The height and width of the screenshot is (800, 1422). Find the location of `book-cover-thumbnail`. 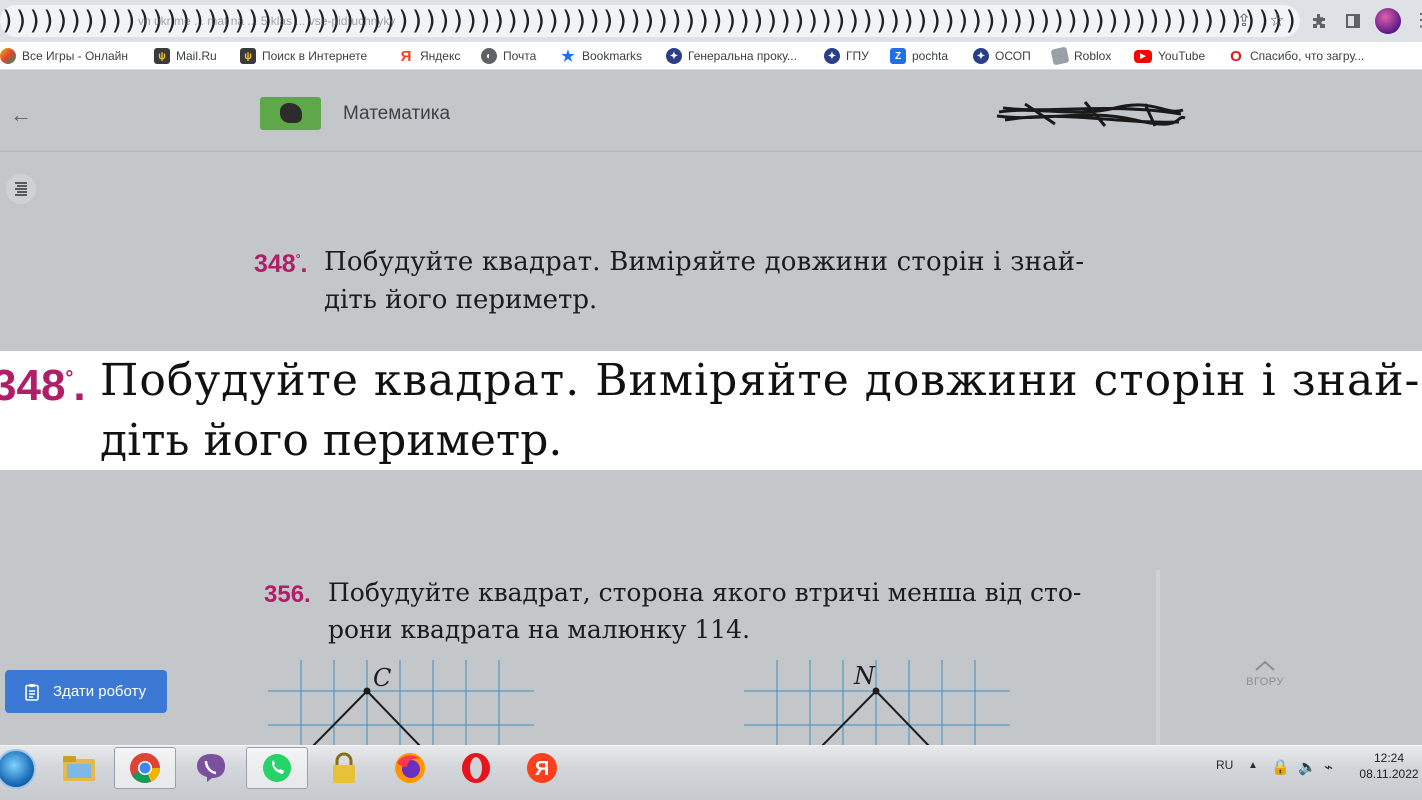

book-cover-thumbnail is located at coordinates (290, 113).